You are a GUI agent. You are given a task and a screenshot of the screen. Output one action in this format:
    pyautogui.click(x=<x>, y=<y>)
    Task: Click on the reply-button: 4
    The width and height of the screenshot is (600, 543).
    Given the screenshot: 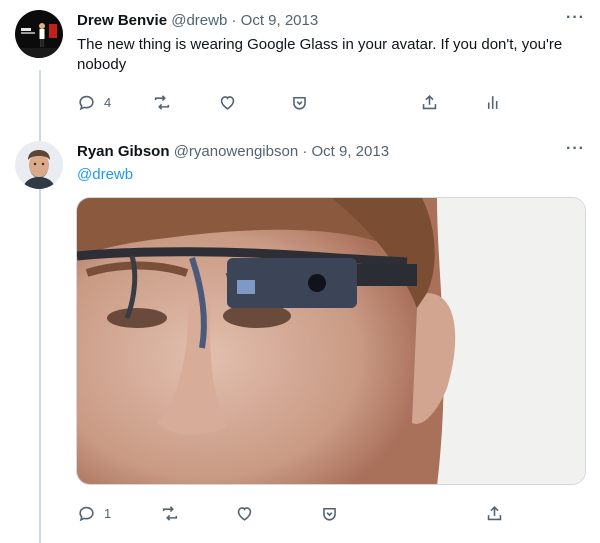 What is the action you would take?
    pyautogui.click(x=94, y=102)
    